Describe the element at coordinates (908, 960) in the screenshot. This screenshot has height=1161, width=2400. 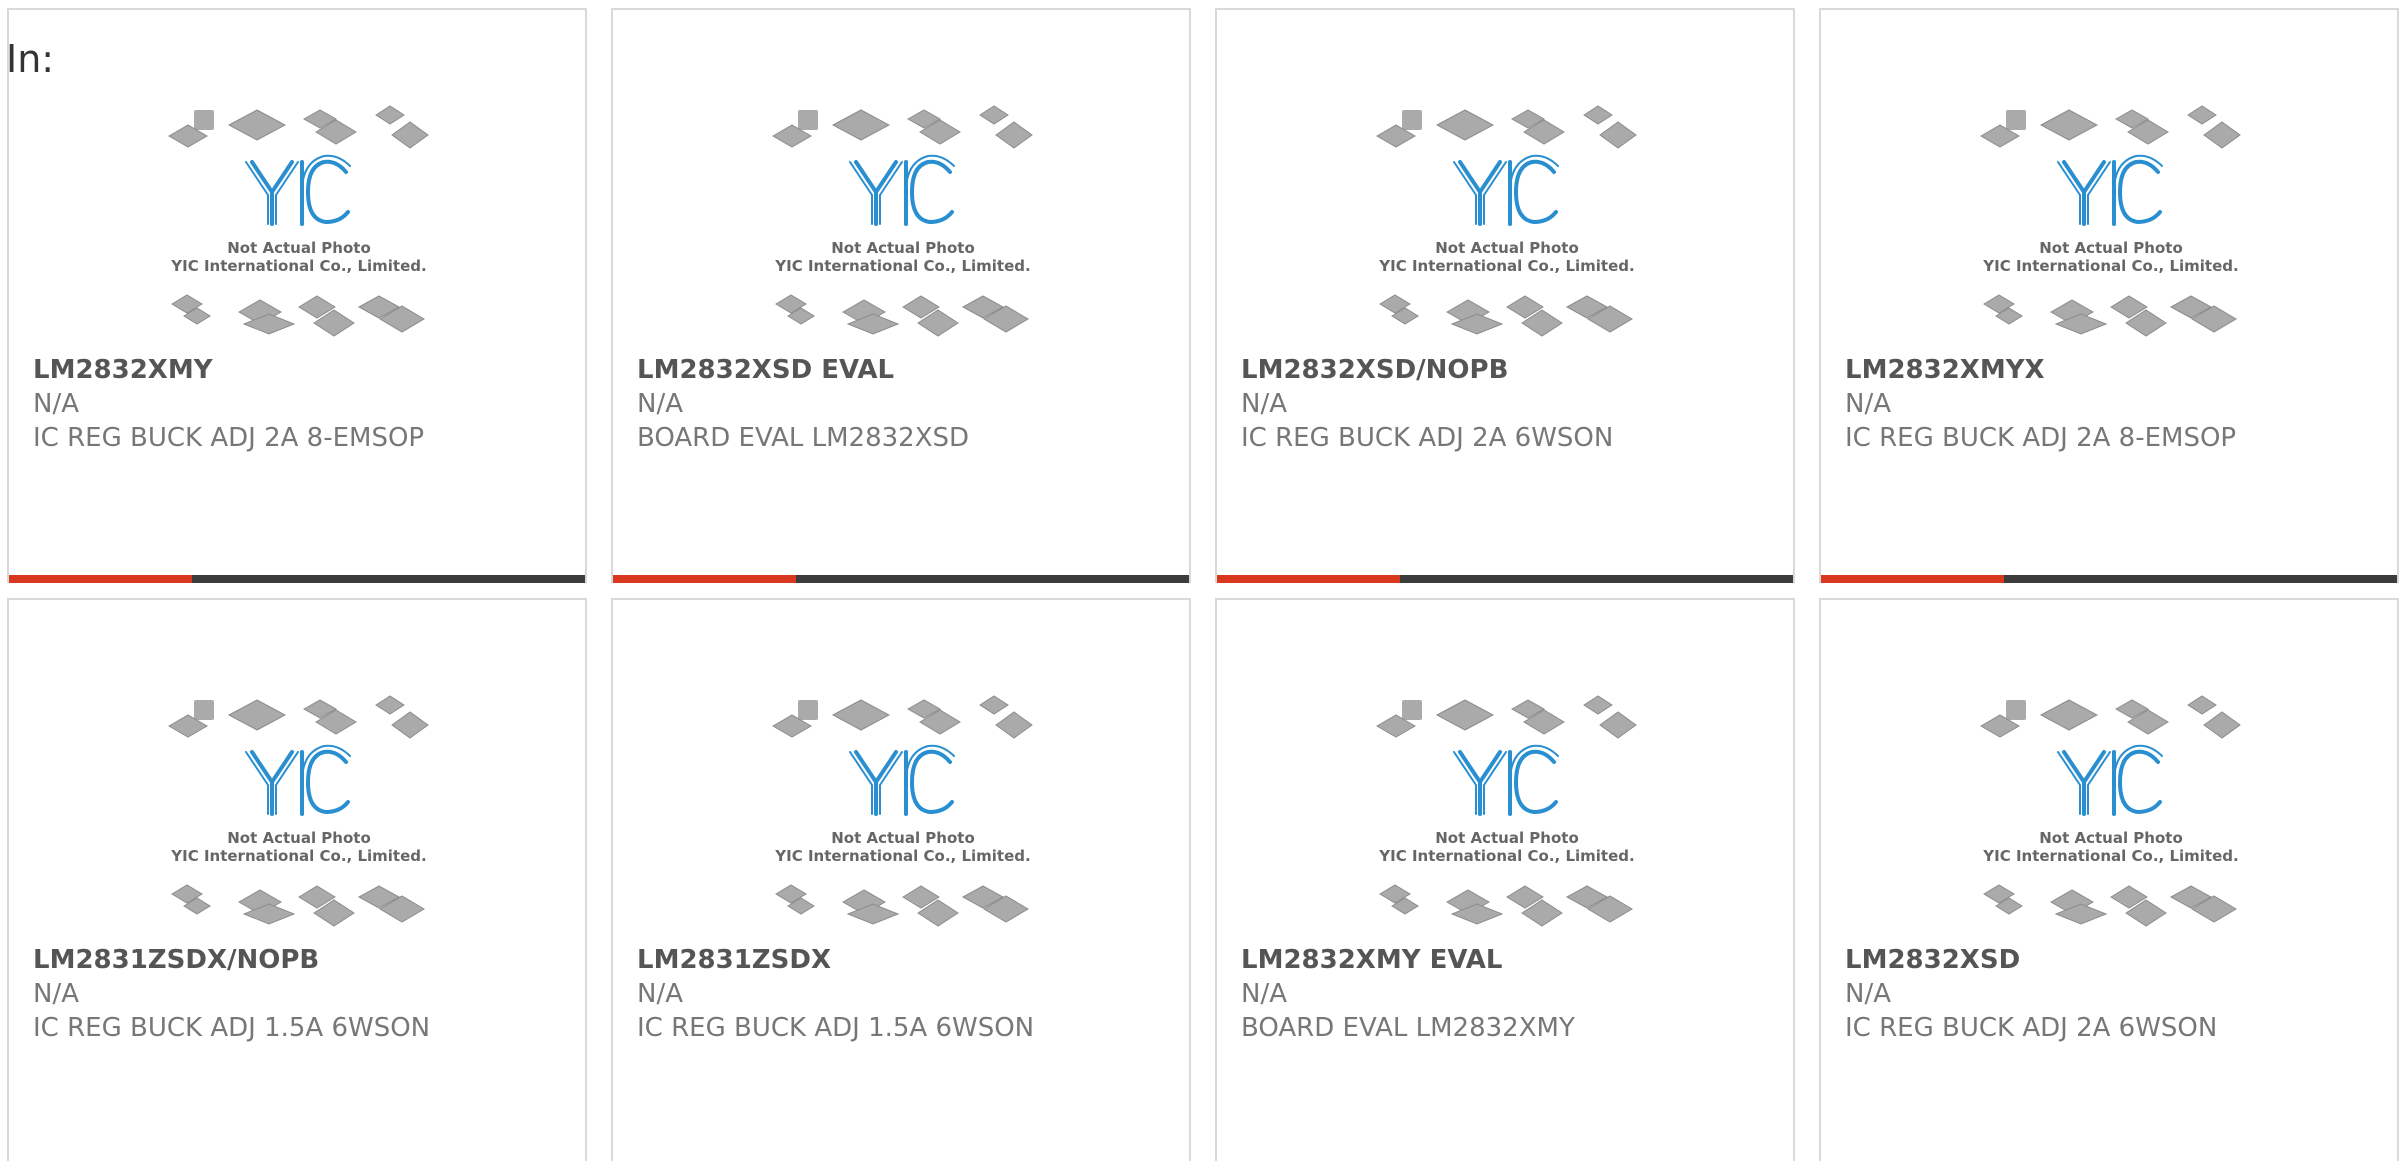
I see `part-number-link: LM2831ZSDX` at that location.